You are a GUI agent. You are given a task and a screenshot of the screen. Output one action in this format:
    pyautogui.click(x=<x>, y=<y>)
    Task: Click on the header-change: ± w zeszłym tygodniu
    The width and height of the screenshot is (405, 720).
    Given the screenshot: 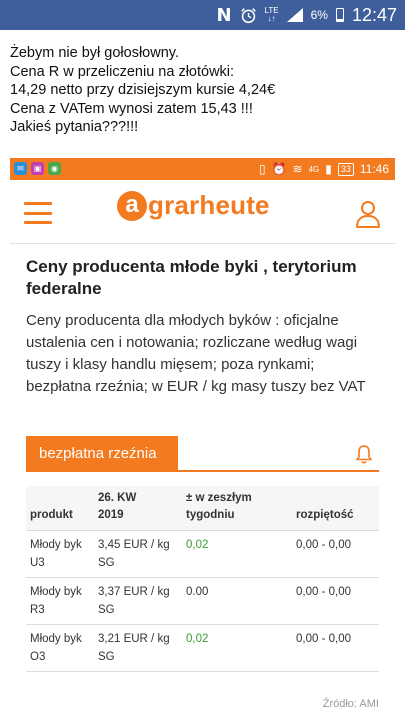 What is the action you would take?
    pyautogui.click(x=237, y=508)
    